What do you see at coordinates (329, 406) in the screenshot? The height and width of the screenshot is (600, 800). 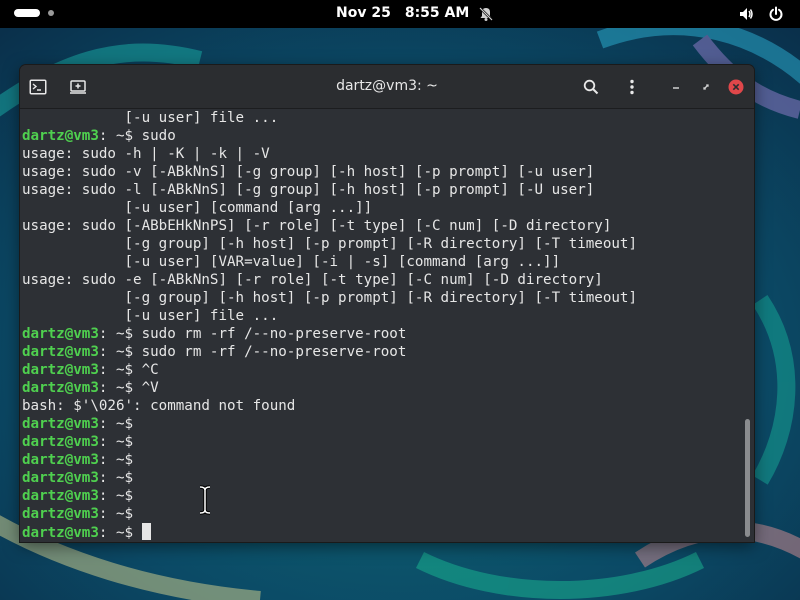 I see `terminal-line: bash: $'\026': command not found` at bounding box center [329, 406].